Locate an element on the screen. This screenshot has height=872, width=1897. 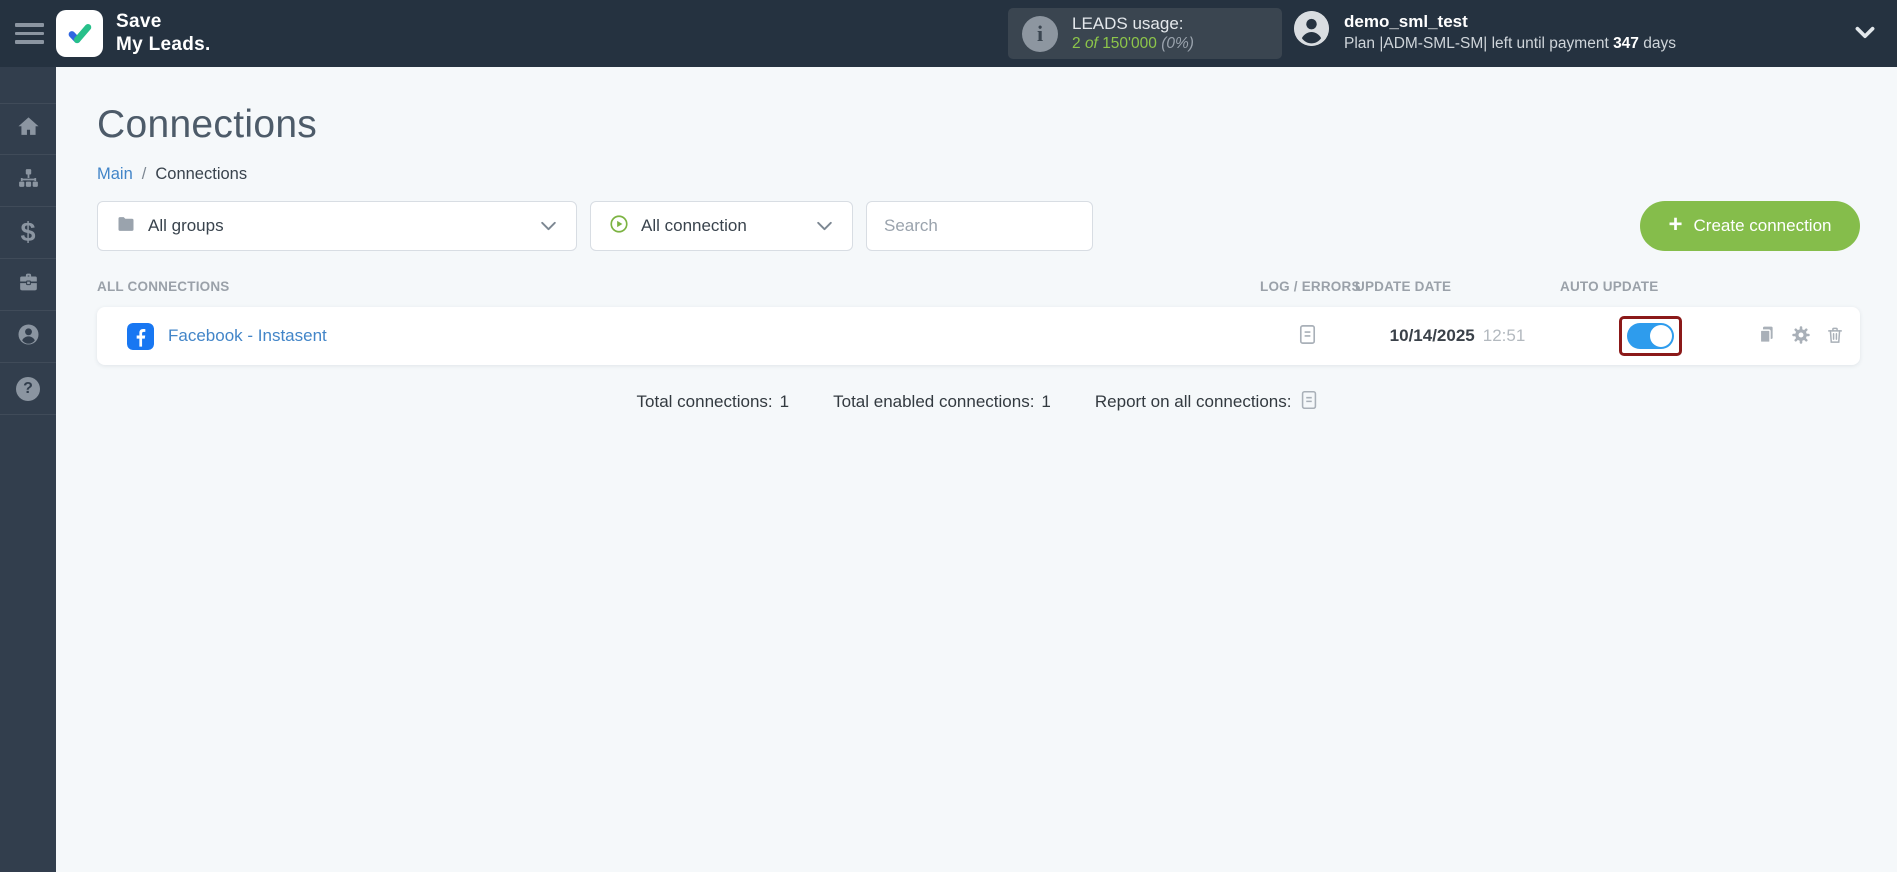
log-errors-button is located at coordinates (1307, 336).